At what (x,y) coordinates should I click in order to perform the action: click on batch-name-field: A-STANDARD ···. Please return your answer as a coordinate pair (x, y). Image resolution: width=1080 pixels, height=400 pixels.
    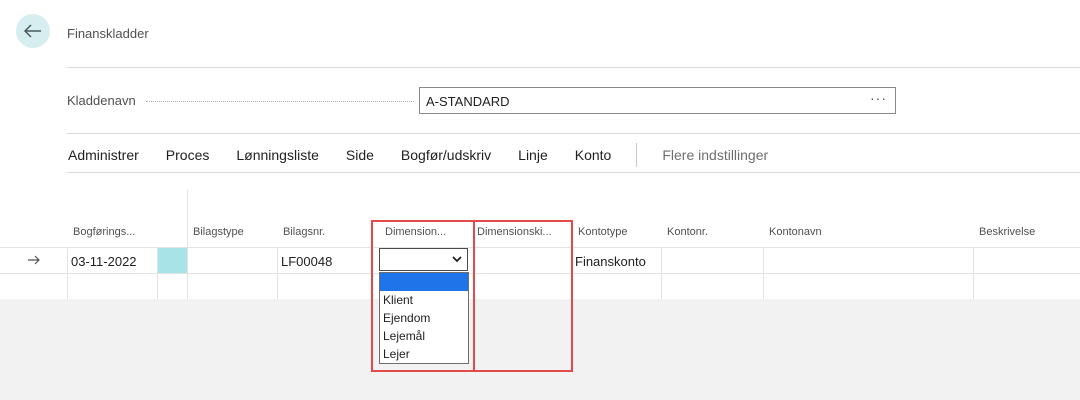
    Looking at the image, I should click on (657, 100).